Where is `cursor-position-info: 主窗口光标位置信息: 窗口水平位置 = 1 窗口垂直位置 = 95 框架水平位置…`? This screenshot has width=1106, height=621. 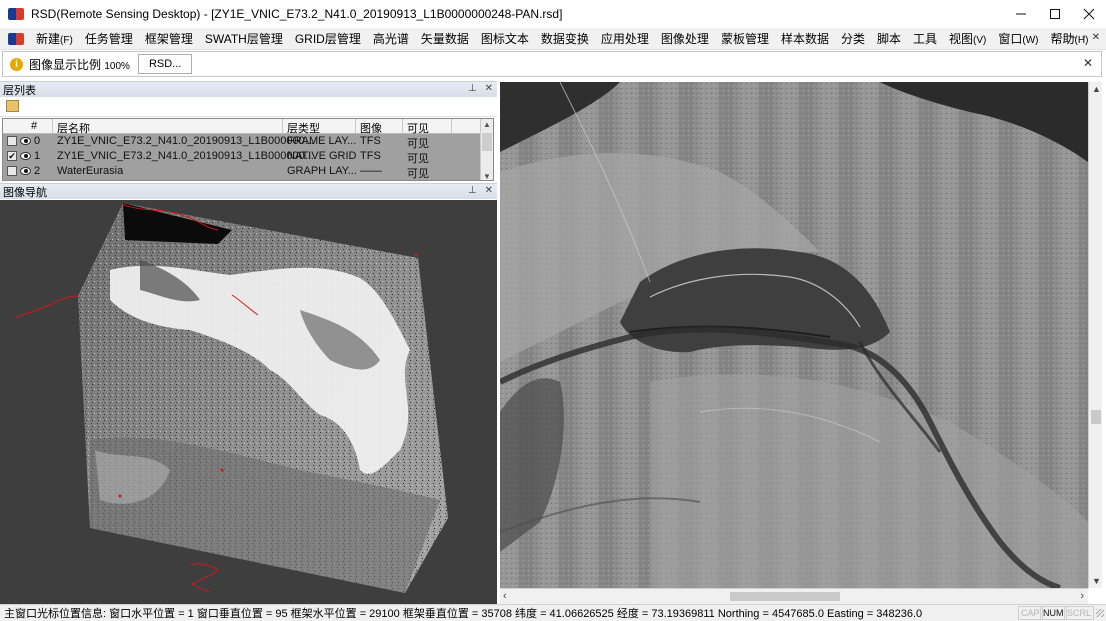 cursor-position-info: 主窗口光标位置信息: 窗口水平位置 = 1 窗口垂直位置 = 95 框架水平位置… is located at coordinates (463, 614).